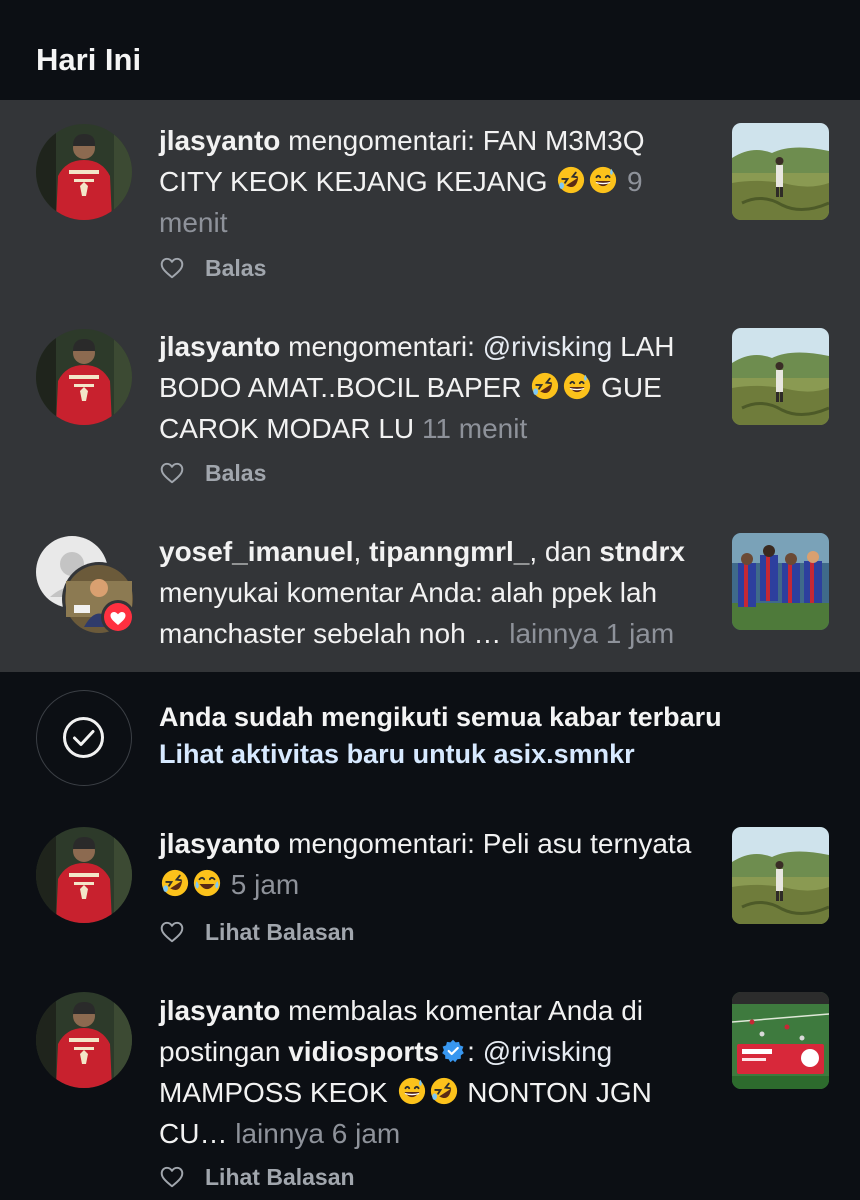 The width and height of the screenshot is (860, 1200). I want to click on username: stndrx, so click(642, 551).